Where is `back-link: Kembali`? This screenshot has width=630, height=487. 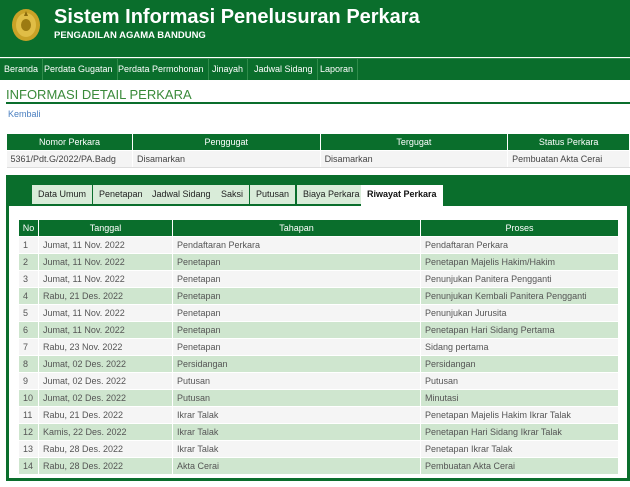 back-link: Kembali is located at coordinates (24, 114).